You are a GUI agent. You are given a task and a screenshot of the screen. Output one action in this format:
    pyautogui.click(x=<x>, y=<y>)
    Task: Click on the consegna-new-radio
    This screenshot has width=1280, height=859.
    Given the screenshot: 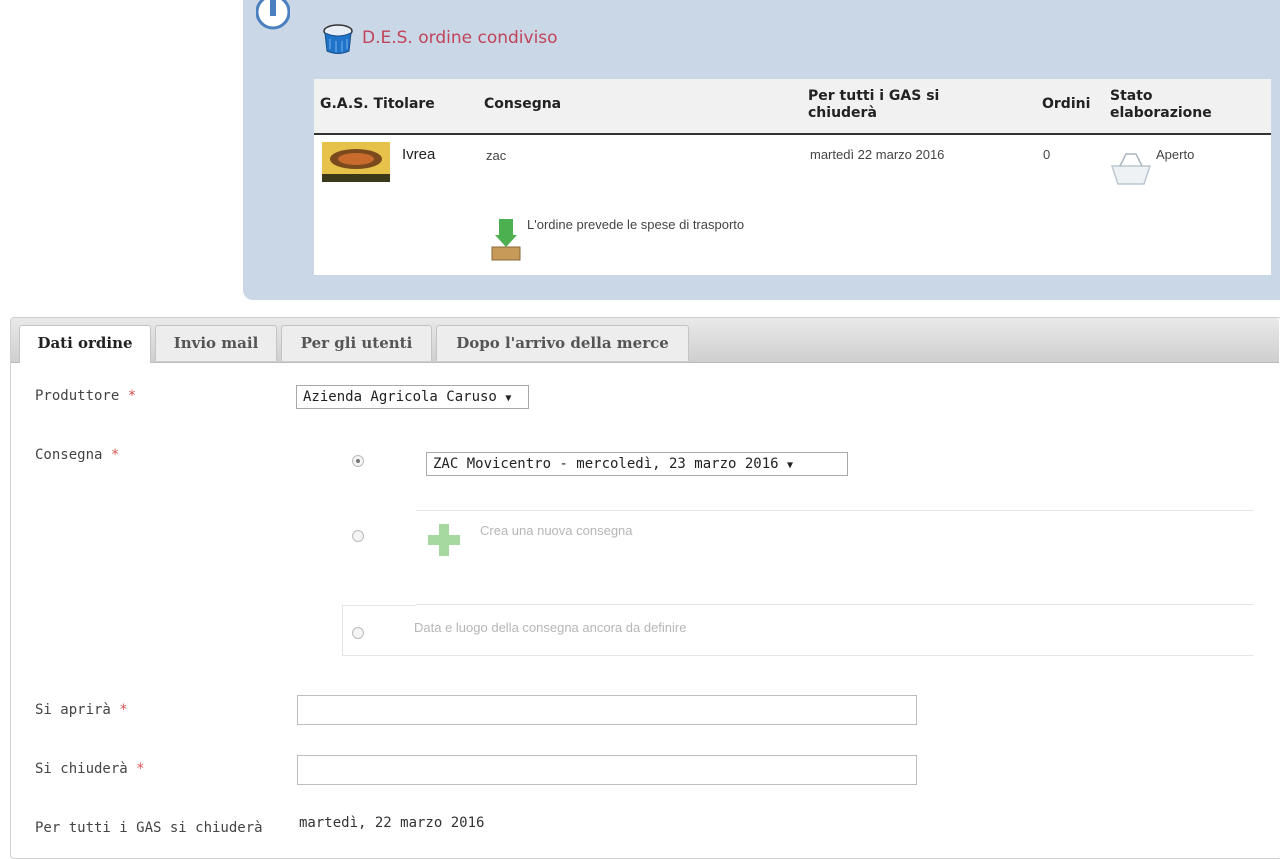 What is the action you would take?
    pyautogui.click(x=358, y=536)
    